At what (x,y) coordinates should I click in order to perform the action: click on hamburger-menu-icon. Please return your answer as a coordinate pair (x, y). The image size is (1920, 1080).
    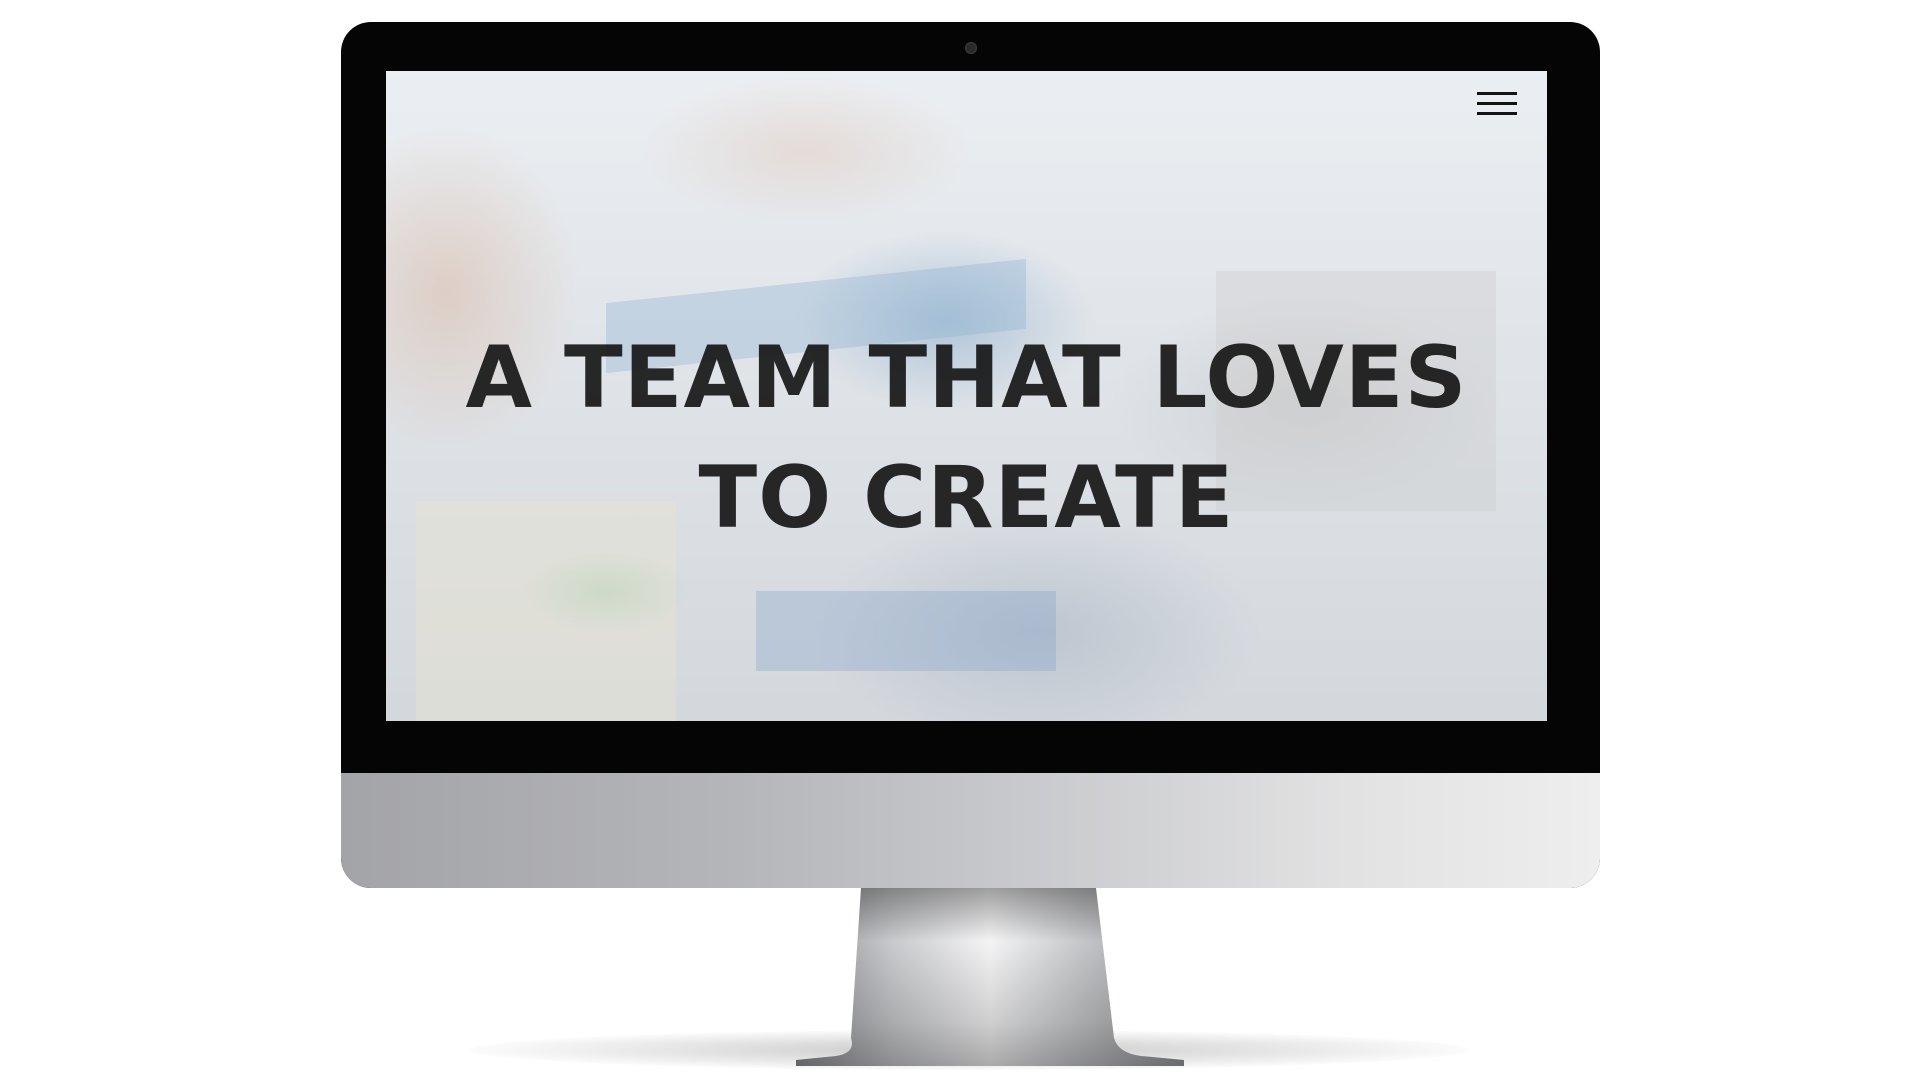
    Looking at the image, I should click on (1497, 105).